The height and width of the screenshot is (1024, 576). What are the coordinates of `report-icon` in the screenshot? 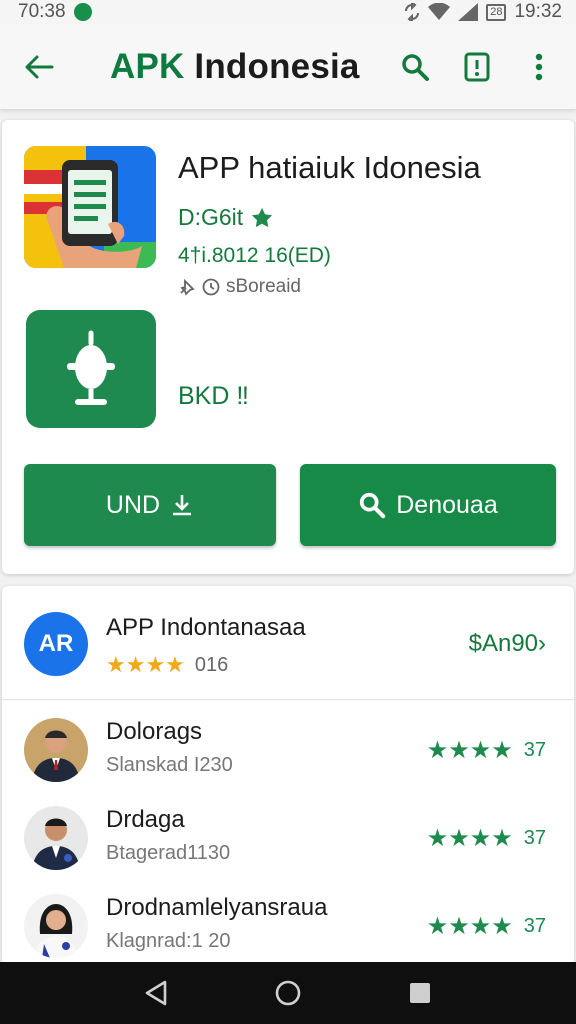 It's located at (477, 66).